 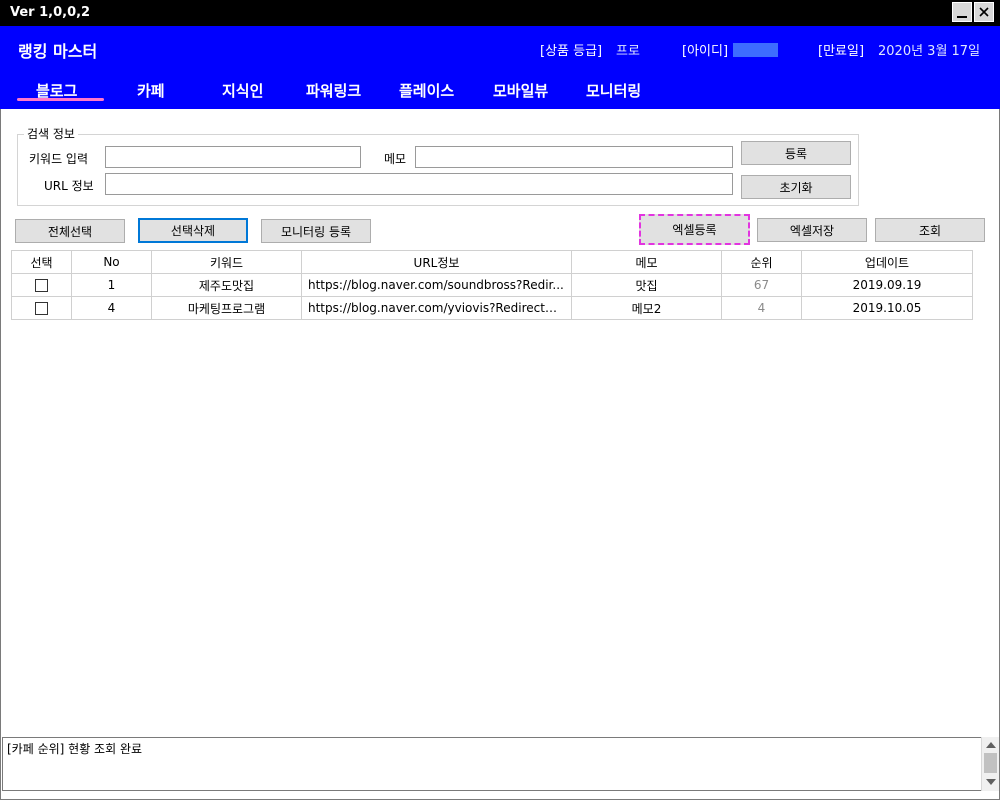 What do you see at coordinates (887, 308) in the screenshot?
I see `cell-updated: 2019.10.05` at bounding box center [887, 308].